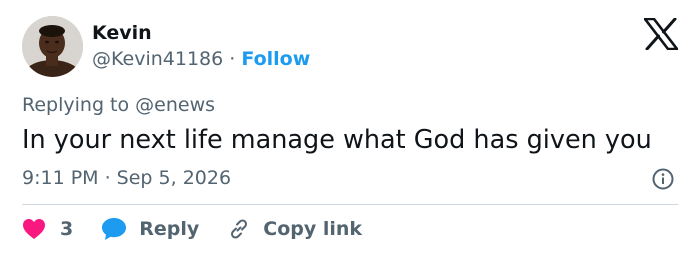  I want to click on heart-icon, so click(34, 229).